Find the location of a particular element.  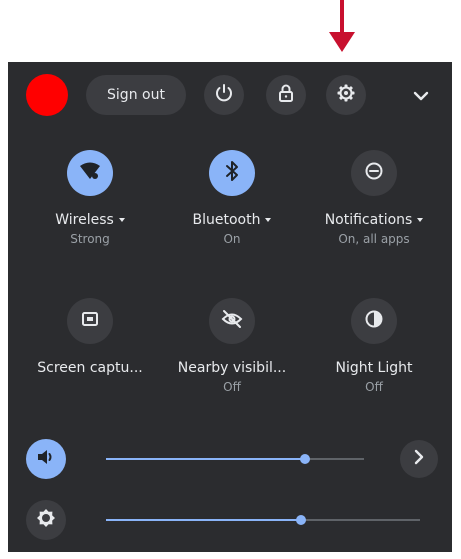

wifi-icon is located at coordinates (90, 173).